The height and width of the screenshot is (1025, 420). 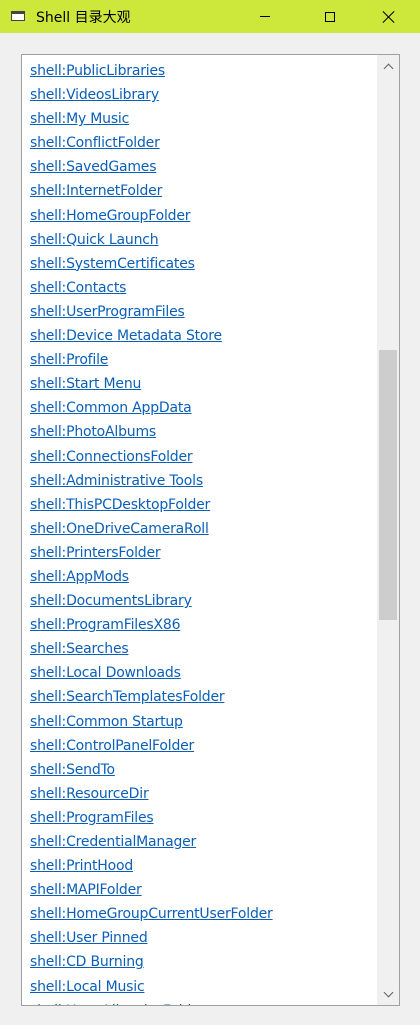 I want to click on title-bar: Shell 目录大观, so click(x=210, y=16).